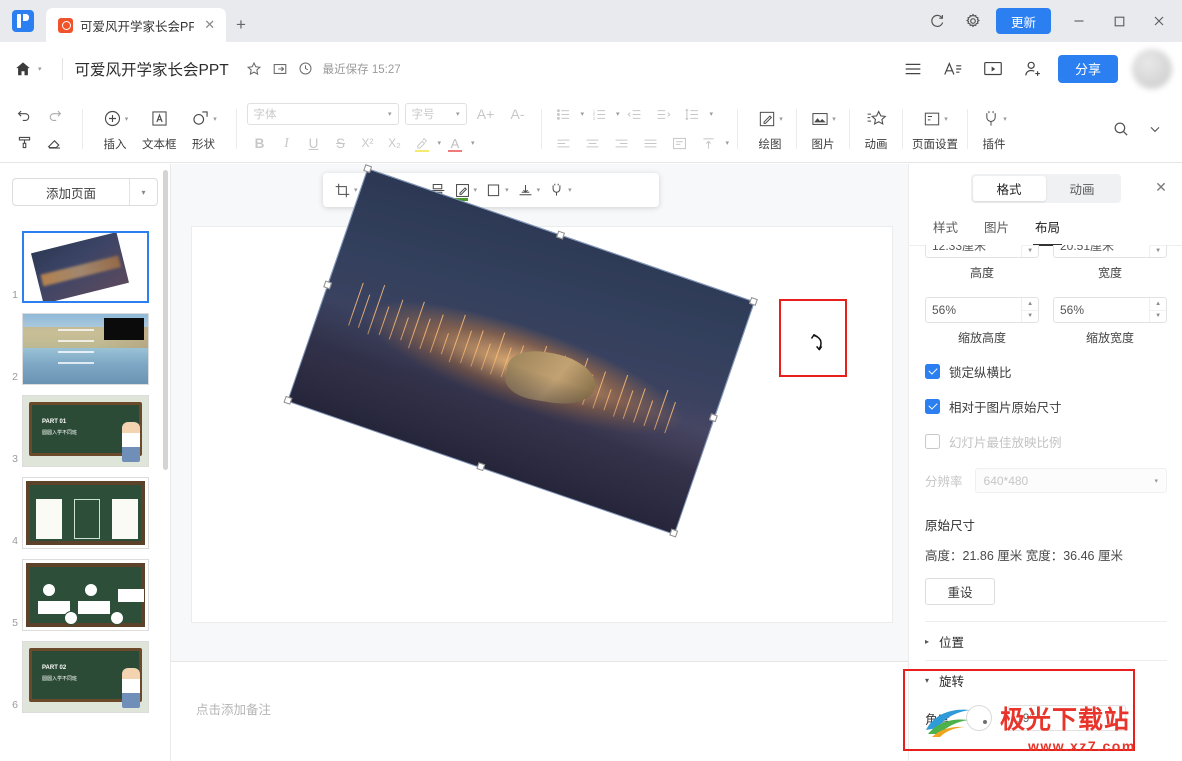  I want to click on crop-icon: ▾, so click(346, 190).